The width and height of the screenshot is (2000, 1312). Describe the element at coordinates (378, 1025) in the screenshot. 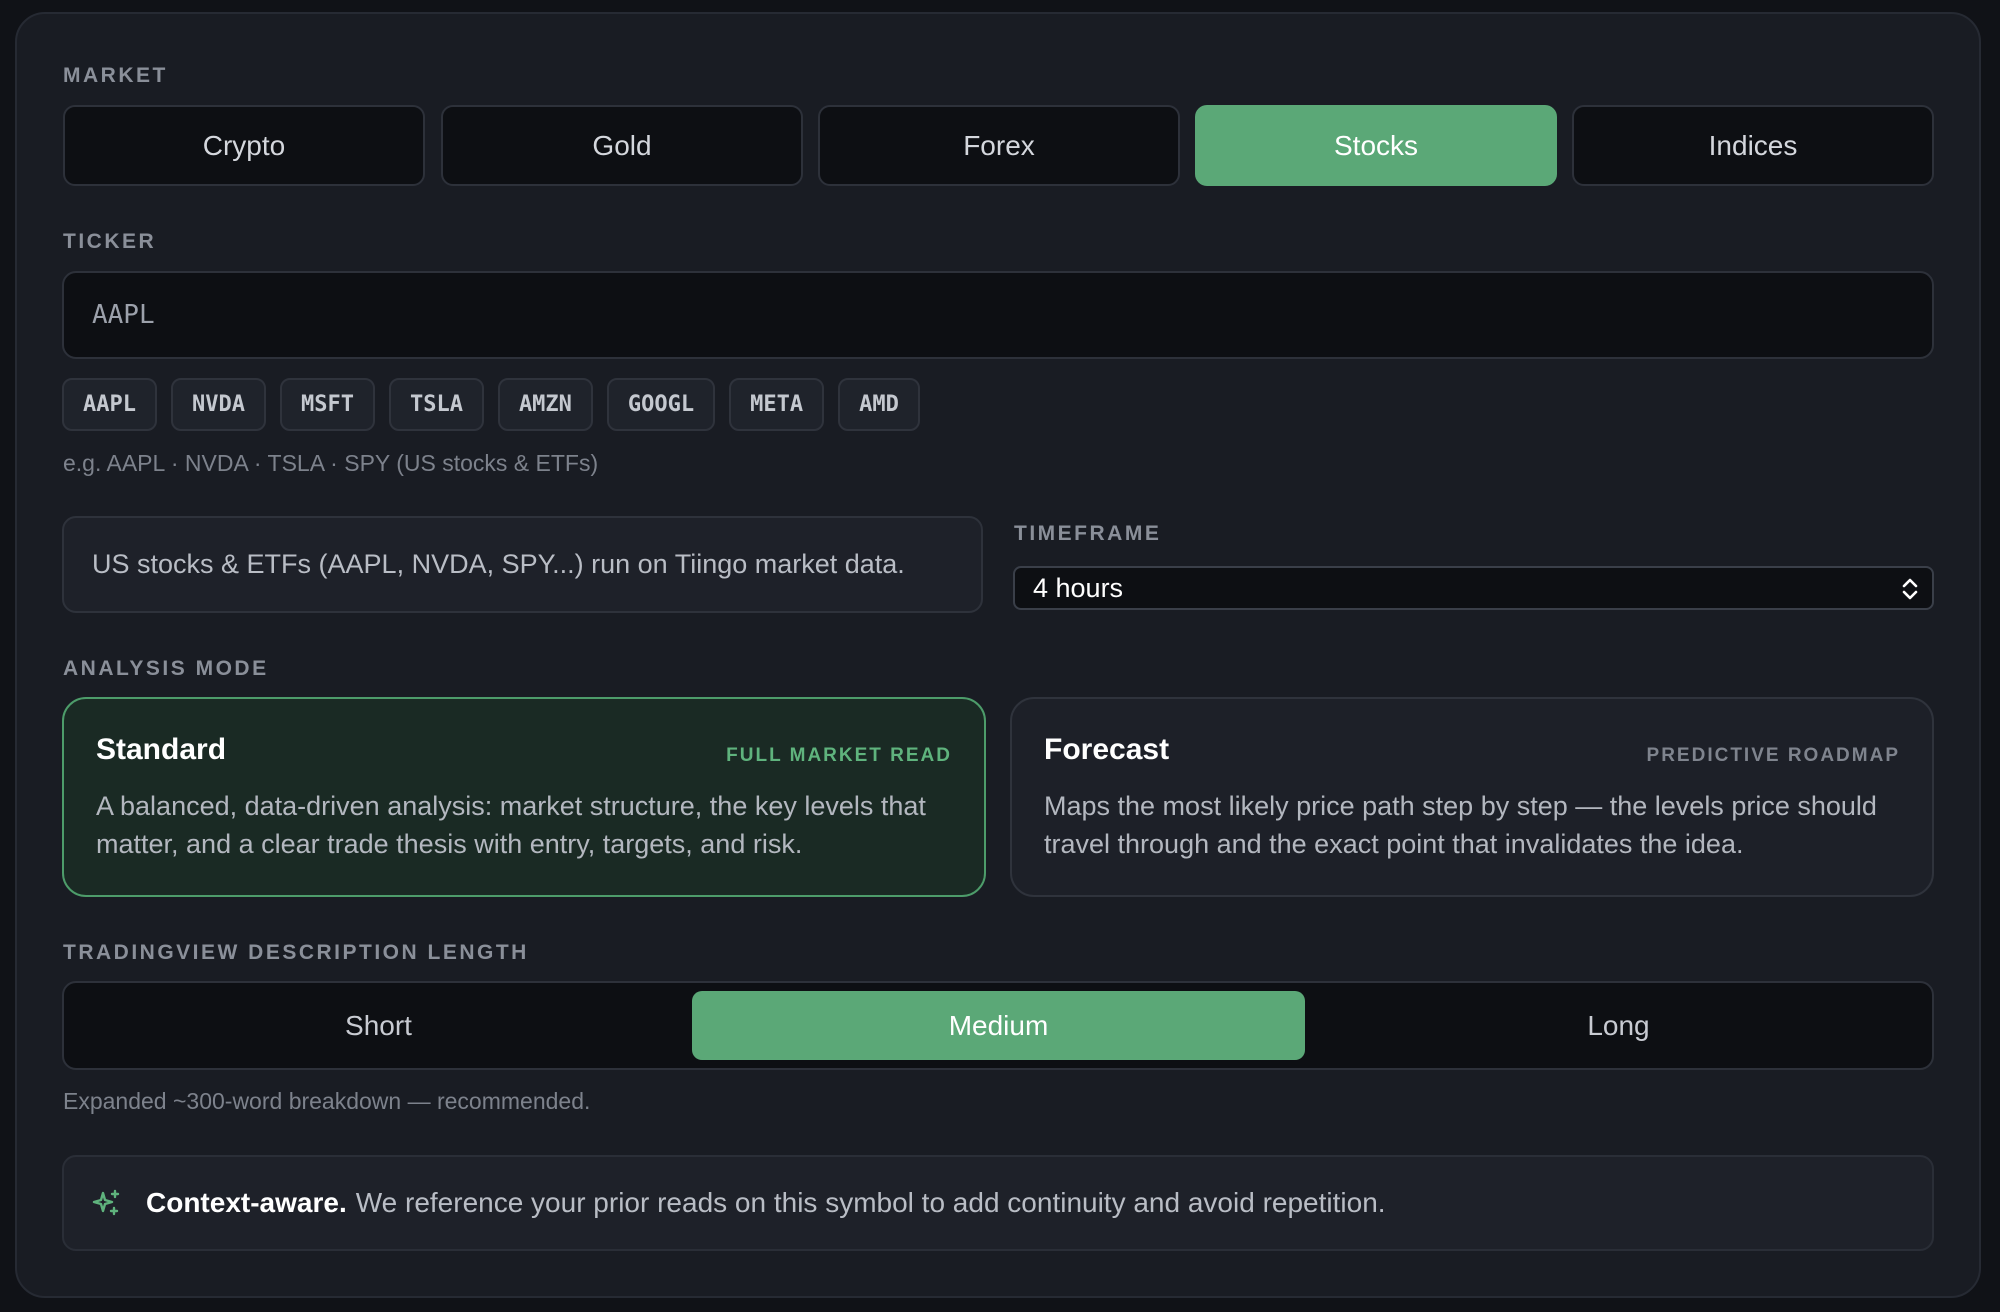

I see `length-option-short: Short` at that location.